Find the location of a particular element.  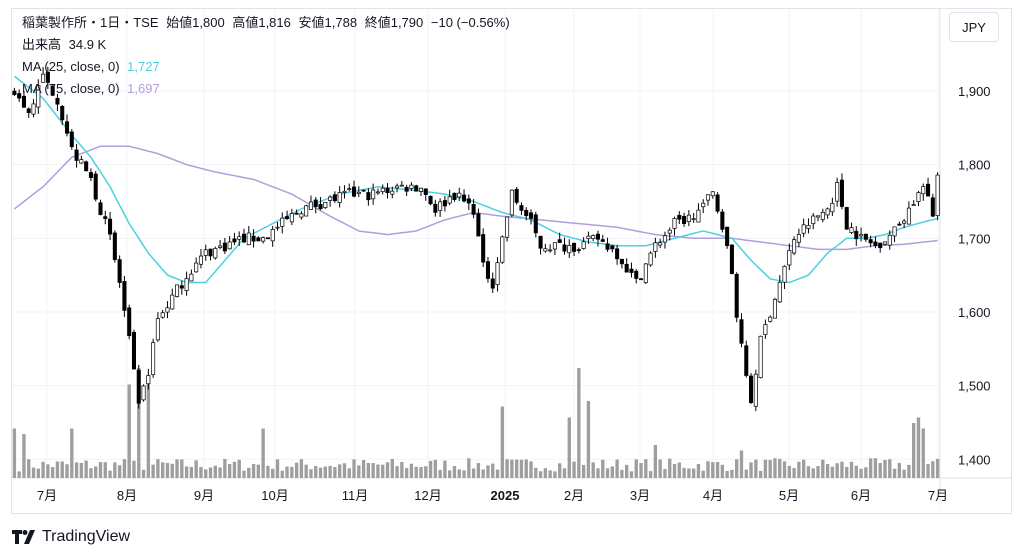

symbol-title: 稲葉製作所・1日・TSE is located at coordinates (90, 22).